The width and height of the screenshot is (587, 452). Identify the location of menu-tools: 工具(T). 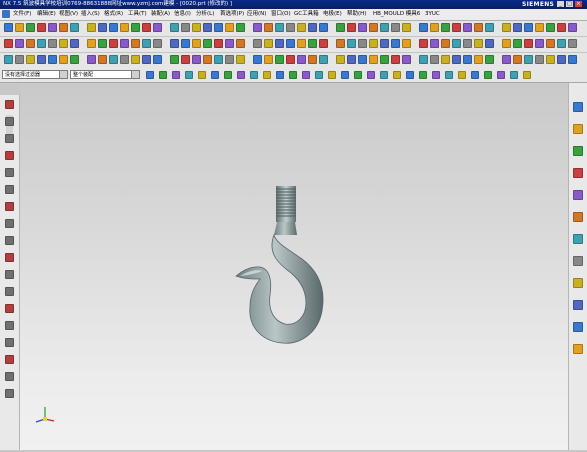
(137, 14).